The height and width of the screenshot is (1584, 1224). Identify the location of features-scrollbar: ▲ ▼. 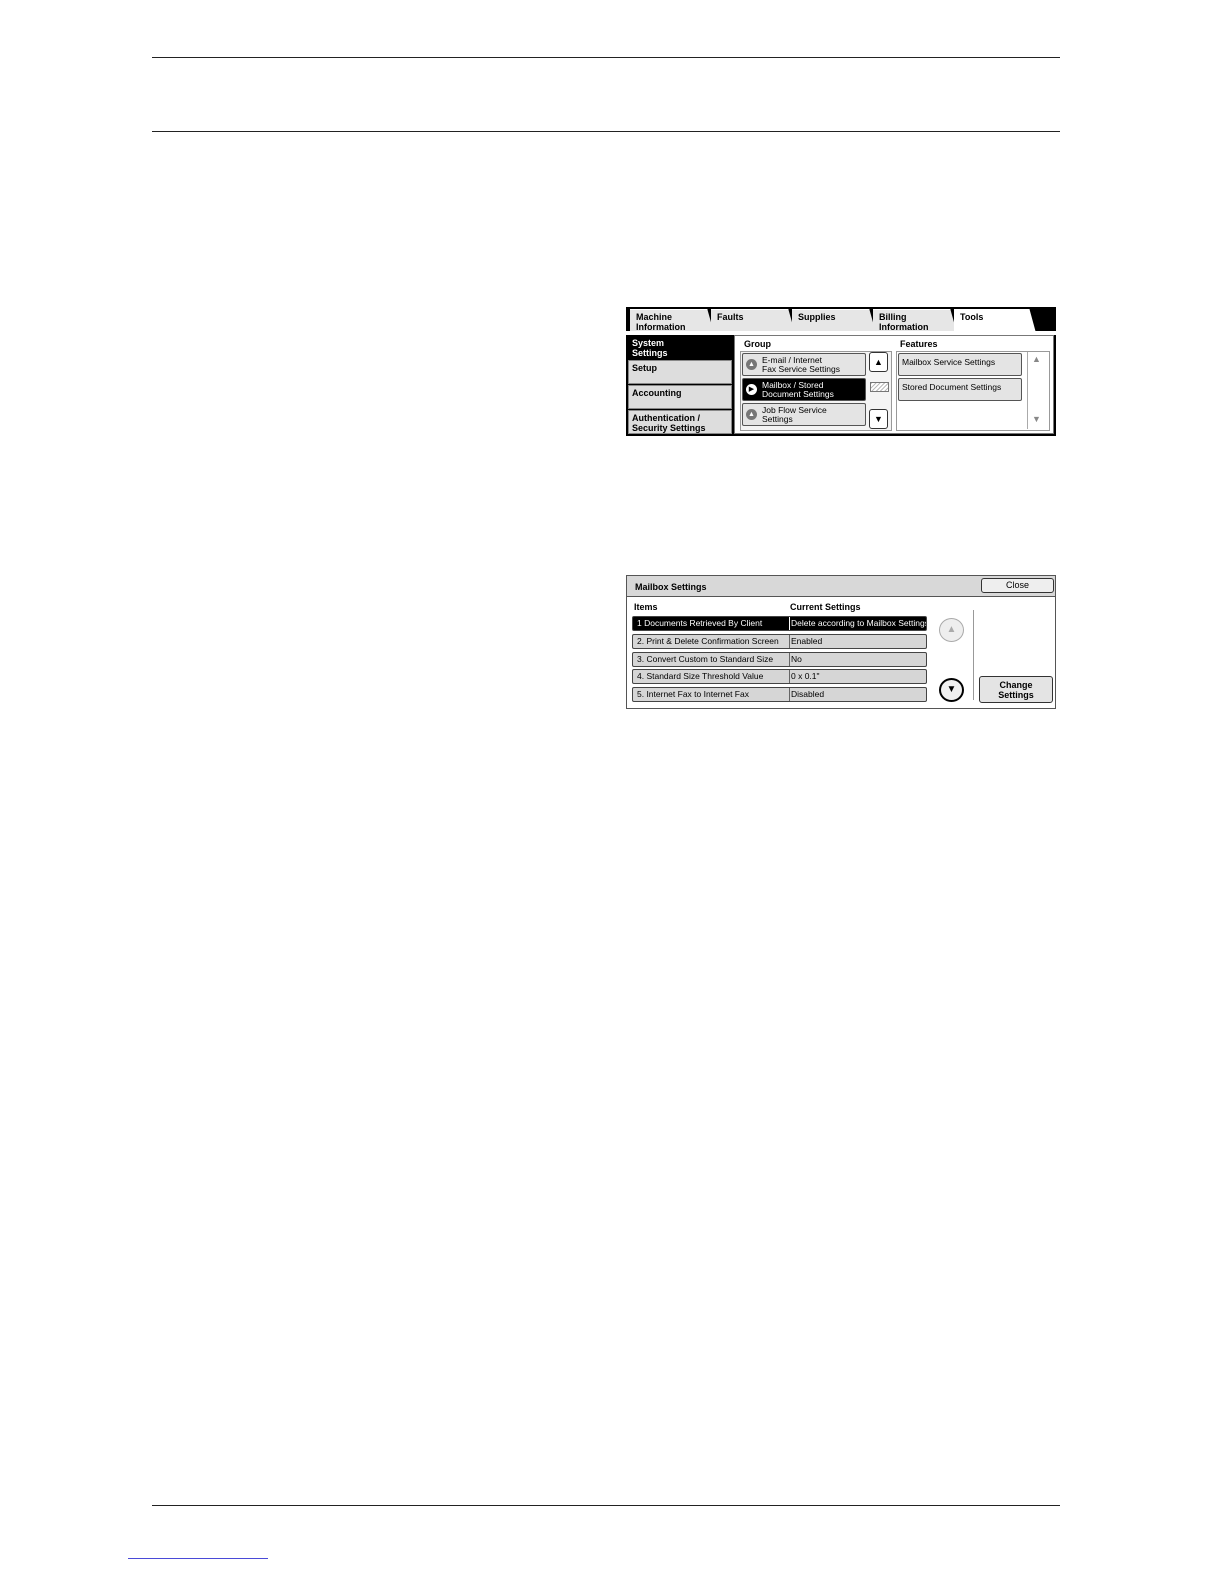
(1037, 390).